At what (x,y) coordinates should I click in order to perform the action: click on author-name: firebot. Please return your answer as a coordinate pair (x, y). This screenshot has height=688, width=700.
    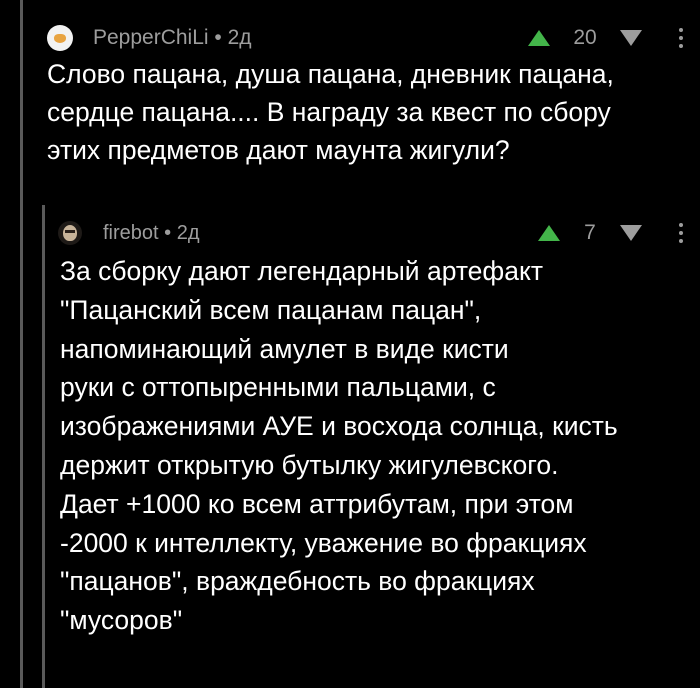
    Looking at the image, I should click on (131, 233).